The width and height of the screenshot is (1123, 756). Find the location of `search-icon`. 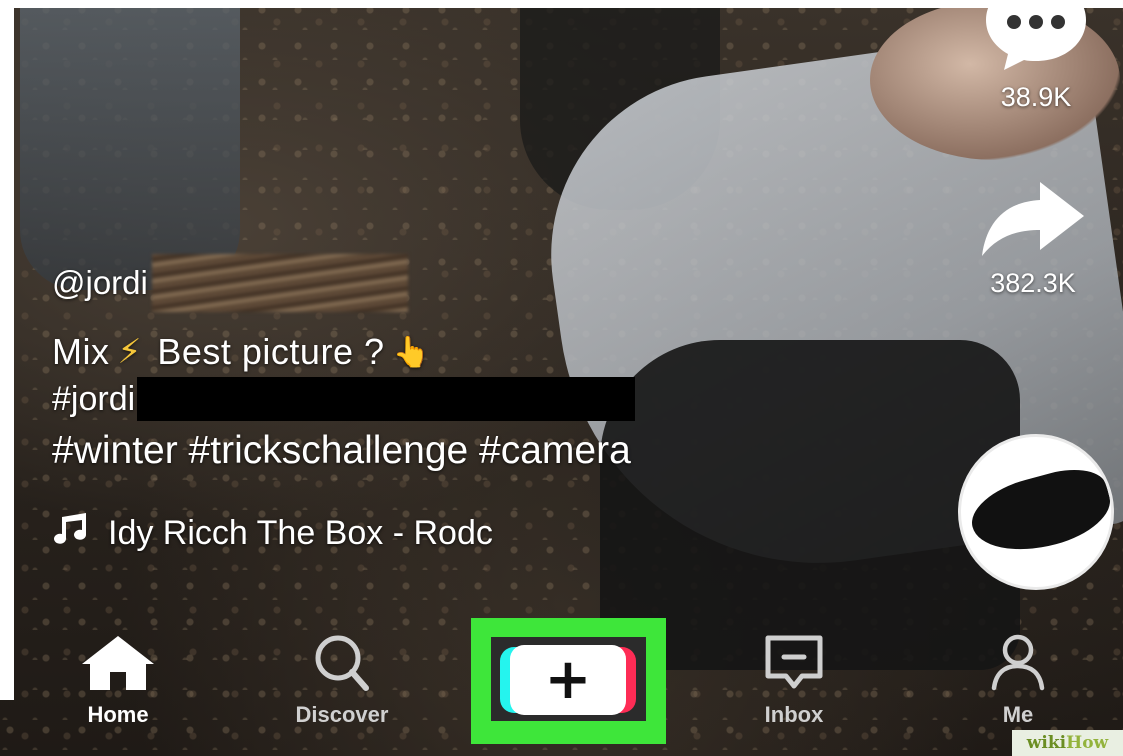

search-icon is located at coordinates (342, 664).